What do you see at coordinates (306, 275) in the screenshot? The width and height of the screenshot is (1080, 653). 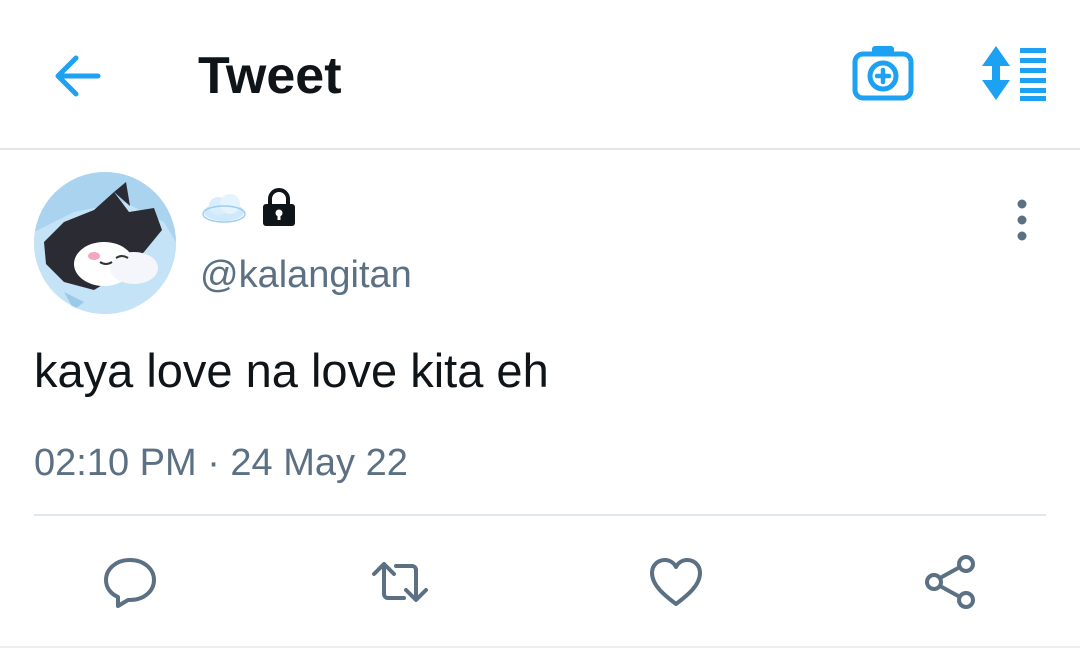 I see `user-handle: @kalangitan` at bounding box center [306, 275].